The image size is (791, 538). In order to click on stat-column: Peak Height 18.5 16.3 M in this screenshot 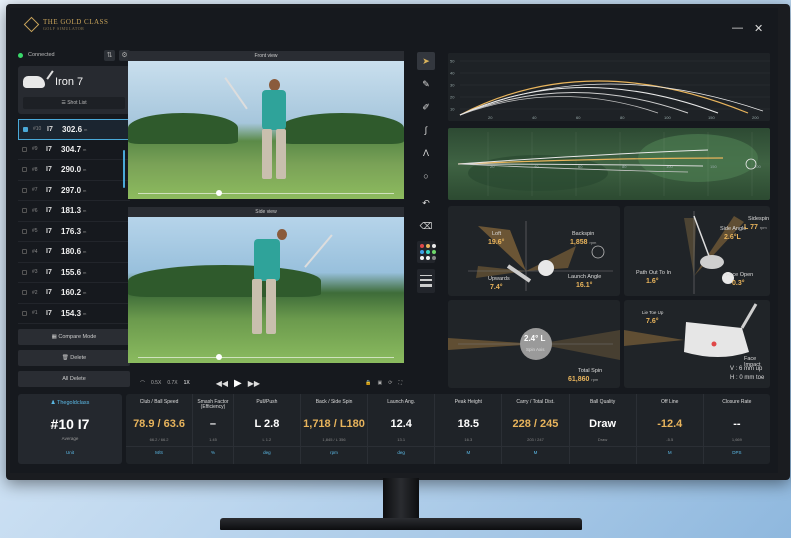, I will do `click(468, 429)`.